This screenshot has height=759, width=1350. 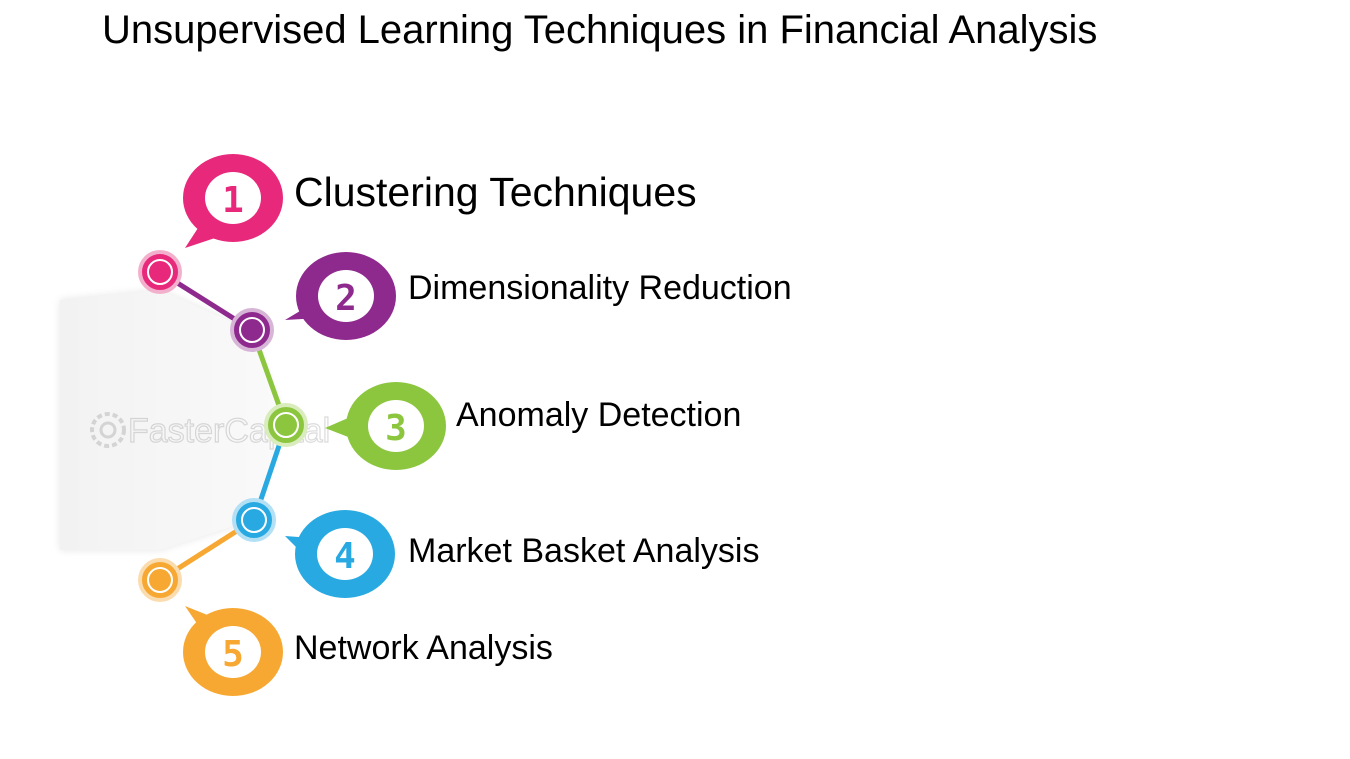 What do you see at coordinates (495, 192) in the screenshot?
I see `step-label-1: Clustering Techniques` at bounding box center [495, 192].